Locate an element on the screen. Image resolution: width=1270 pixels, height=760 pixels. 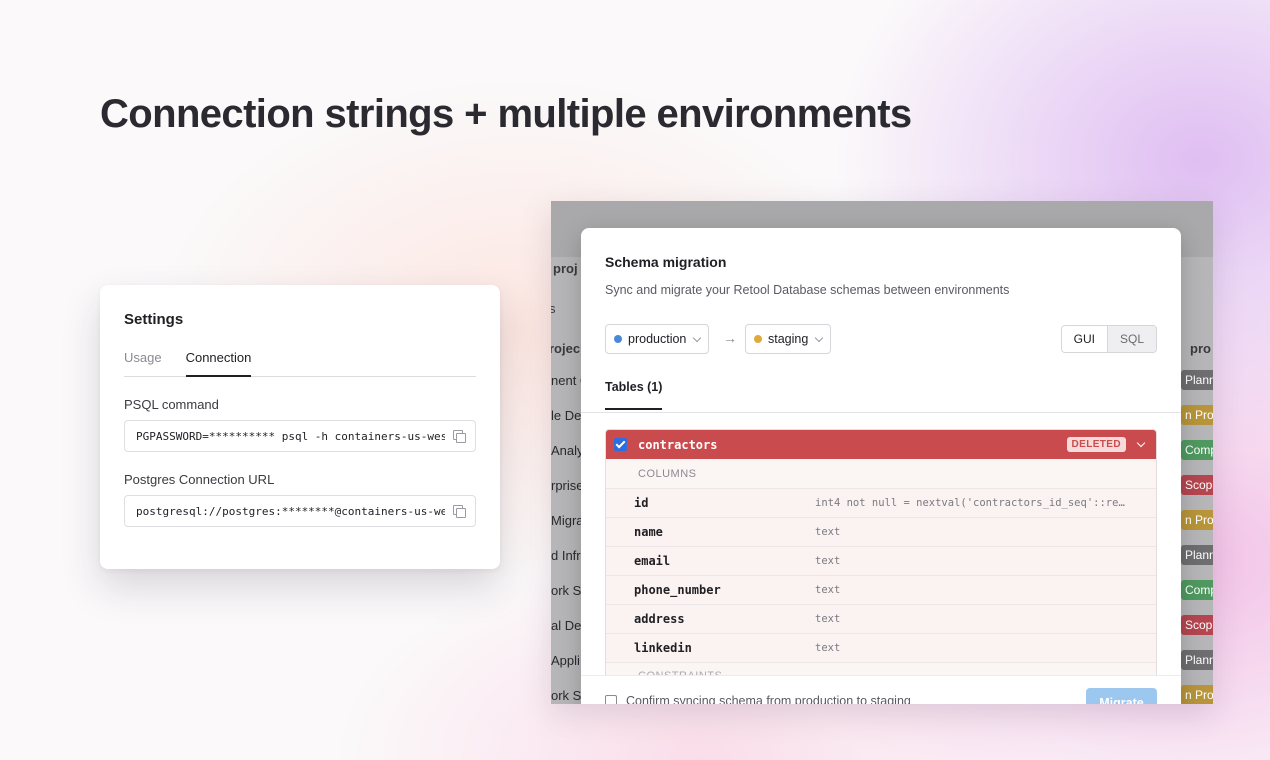
background-header-fragment: proj is located at coordinates (565, 268).